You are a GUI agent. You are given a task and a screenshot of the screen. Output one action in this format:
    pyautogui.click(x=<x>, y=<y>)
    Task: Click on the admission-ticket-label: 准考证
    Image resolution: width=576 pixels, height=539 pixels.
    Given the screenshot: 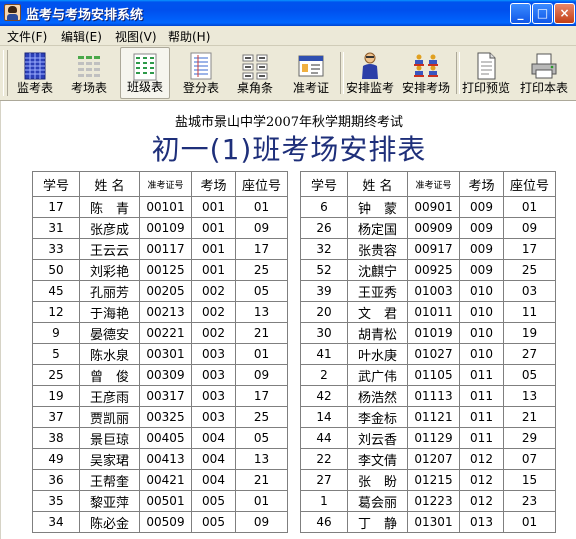 What is the action you would take?
    pyautogui.click(x=310, y=88)
    